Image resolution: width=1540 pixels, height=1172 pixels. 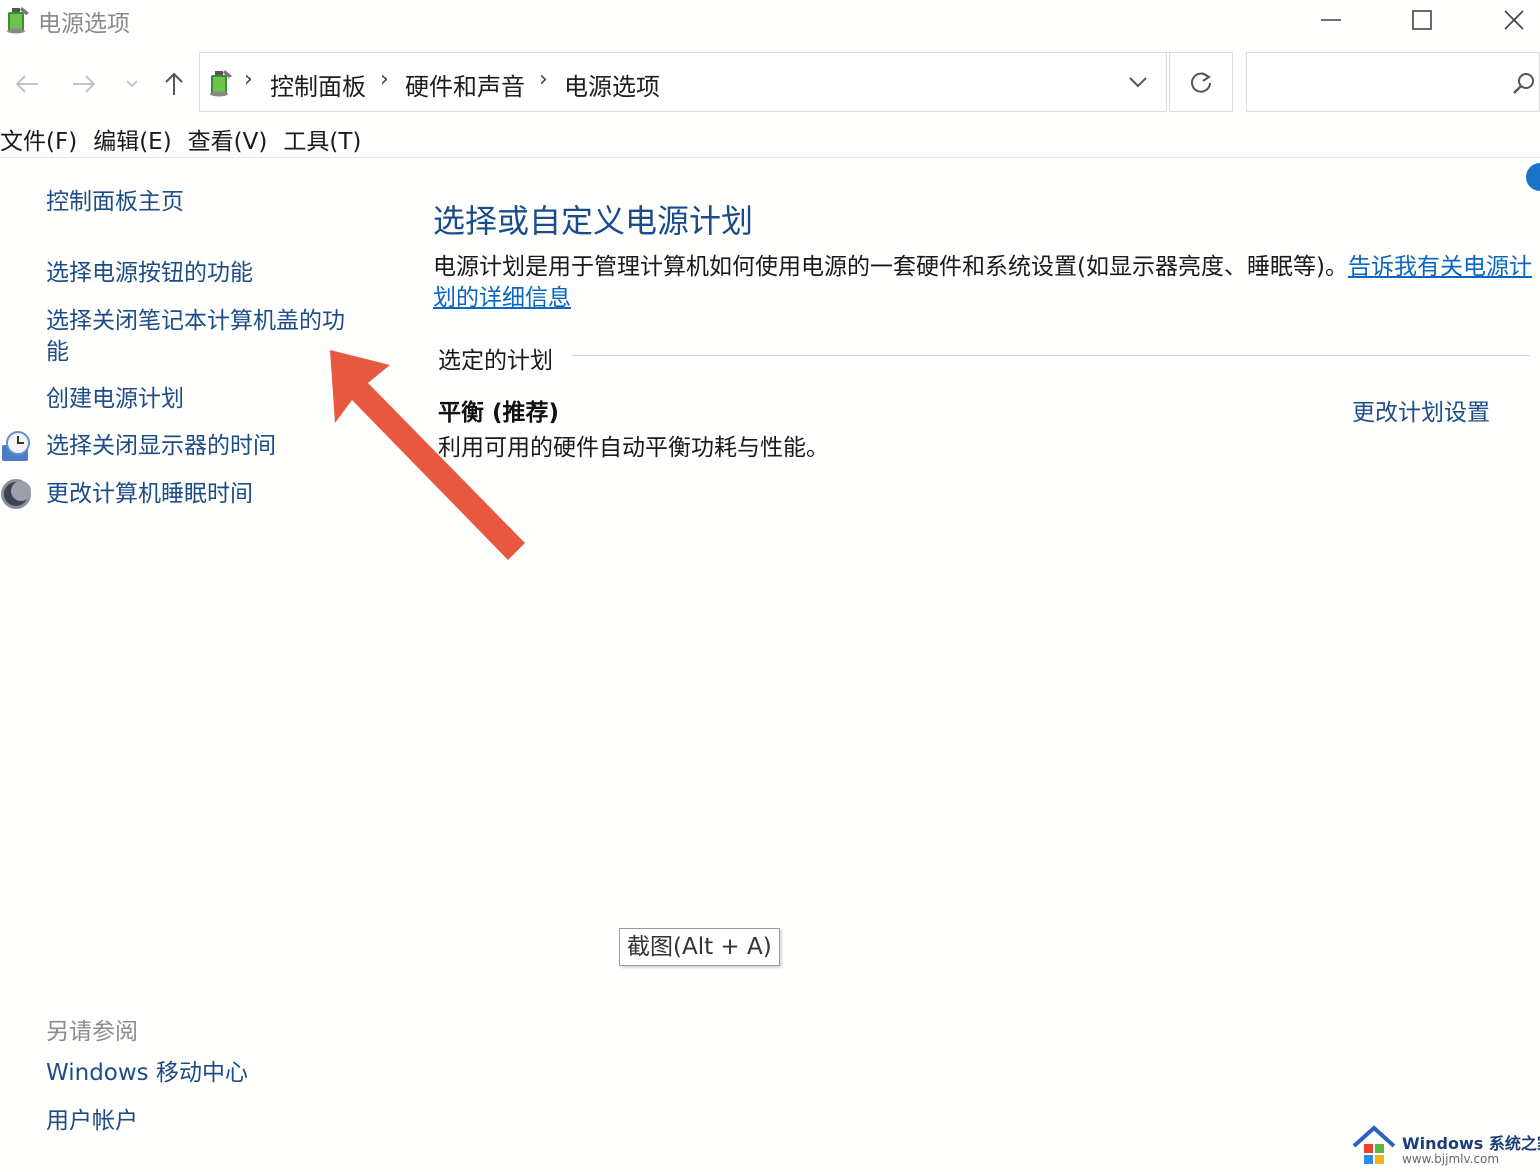 What do you see at coordinates (149, 494) in the screenshot?
I see `sidebar-link-sleep-time: 更改计算机睡眠时间` at bounding box center [149, 494].